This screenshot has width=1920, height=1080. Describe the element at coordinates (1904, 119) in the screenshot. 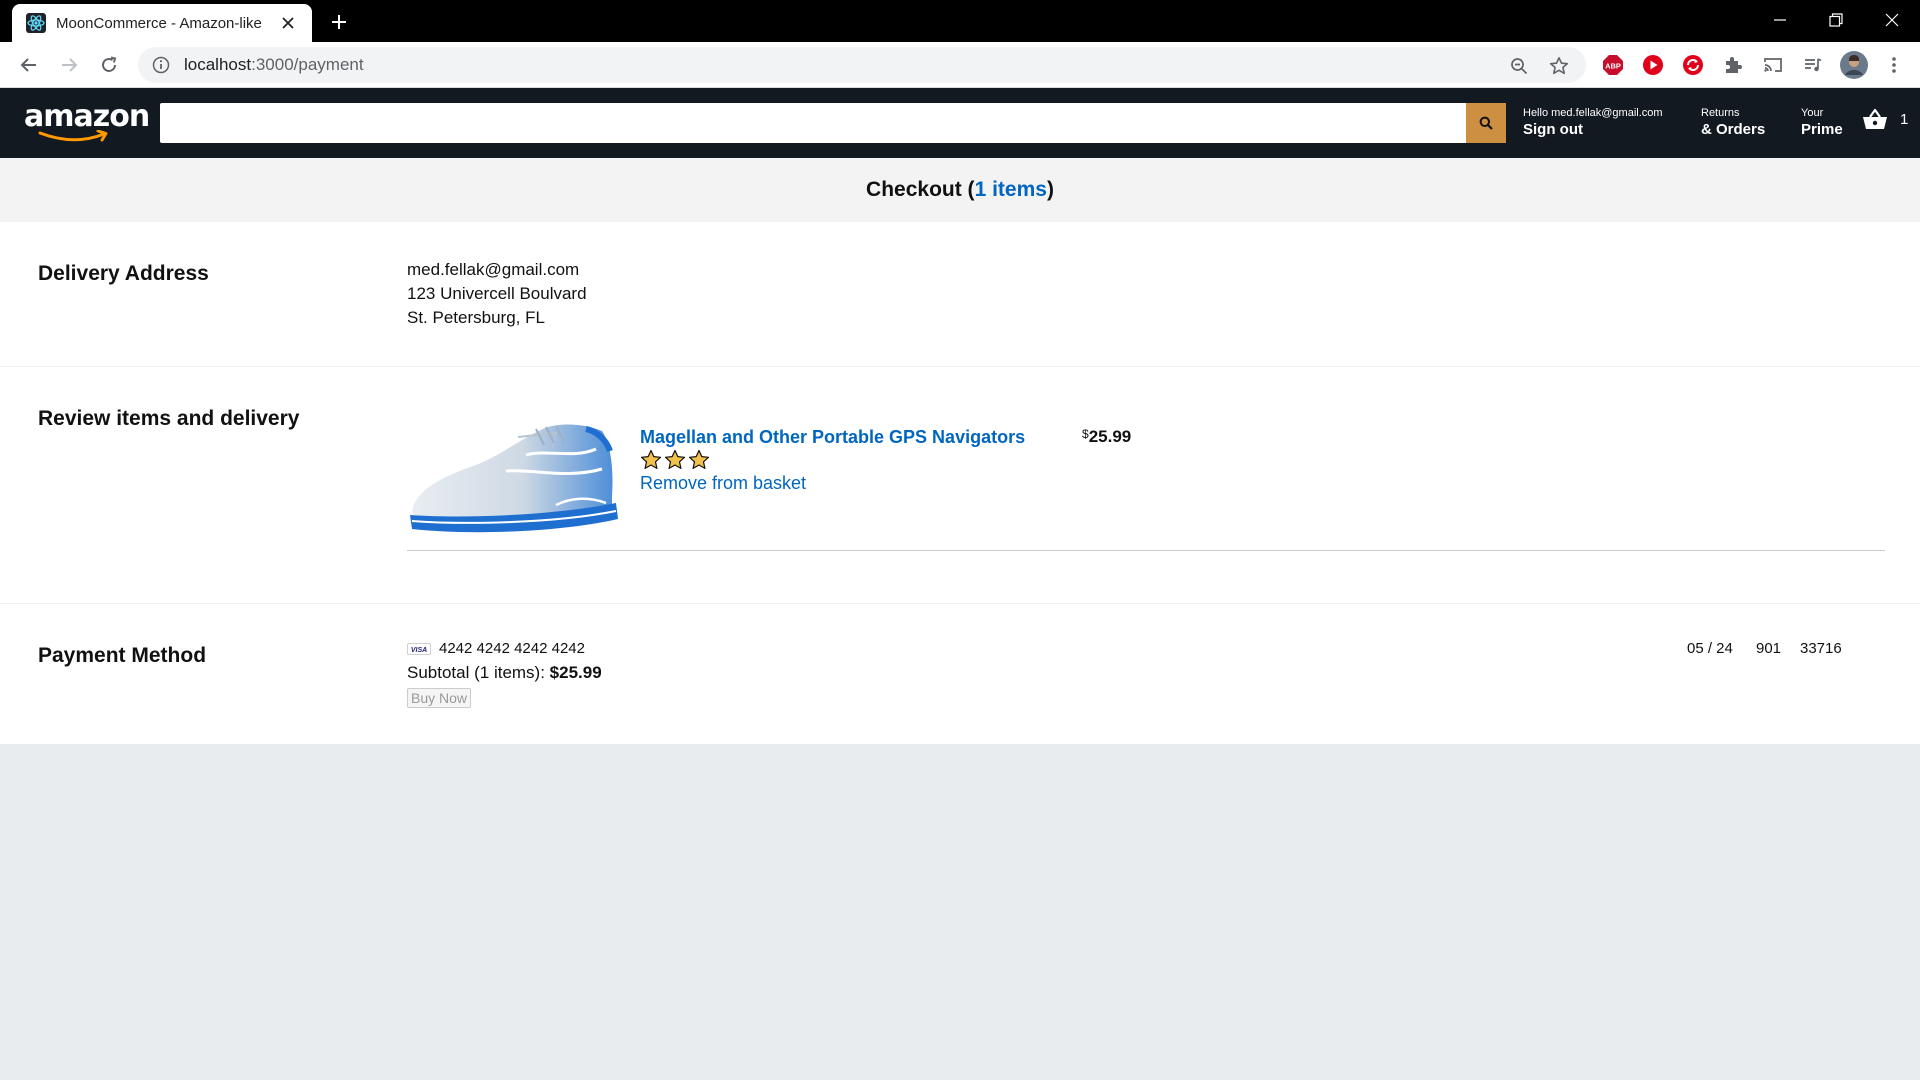

I see `basket-count: 1` at that location.